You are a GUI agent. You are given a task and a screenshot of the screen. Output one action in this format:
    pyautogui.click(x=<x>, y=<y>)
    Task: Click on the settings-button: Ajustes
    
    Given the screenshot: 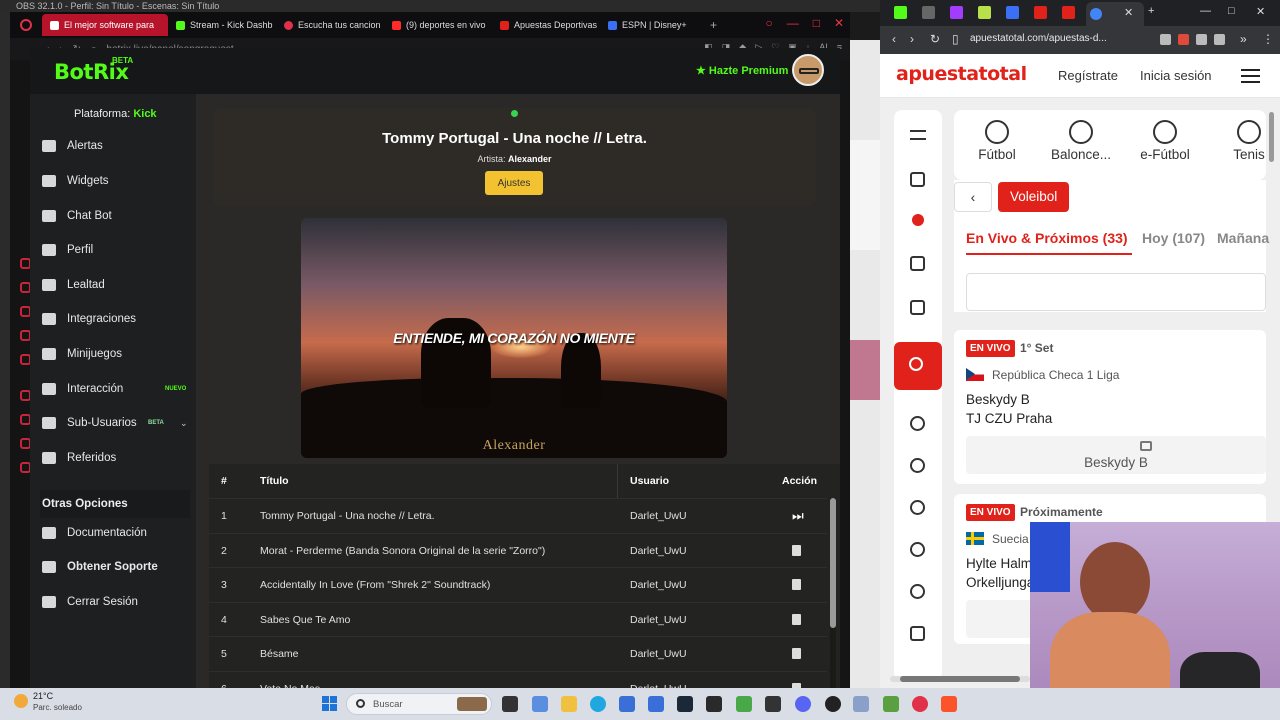 What is the action you would take?
    pyautogui.click(x=514, y=183)
    